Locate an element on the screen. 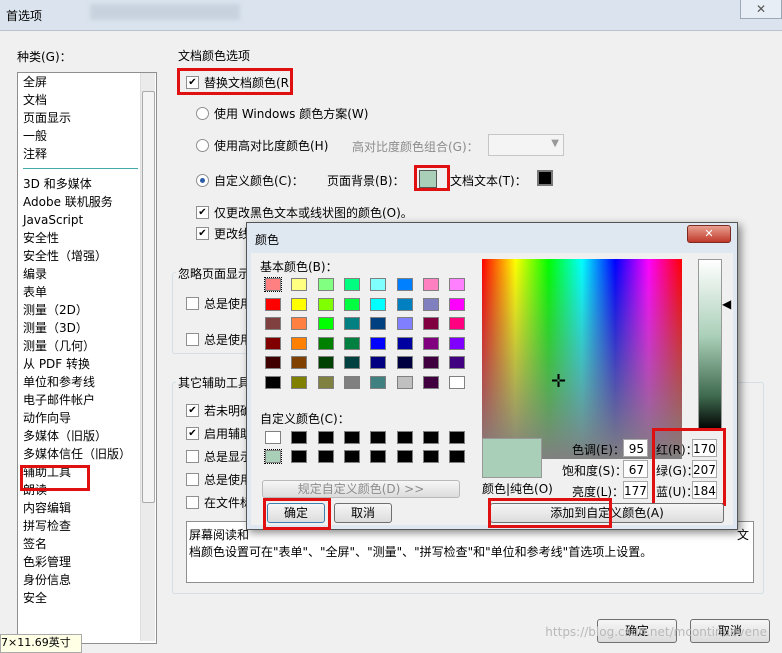  category-item: 内容编辑 is located at coordinates (87, 508).